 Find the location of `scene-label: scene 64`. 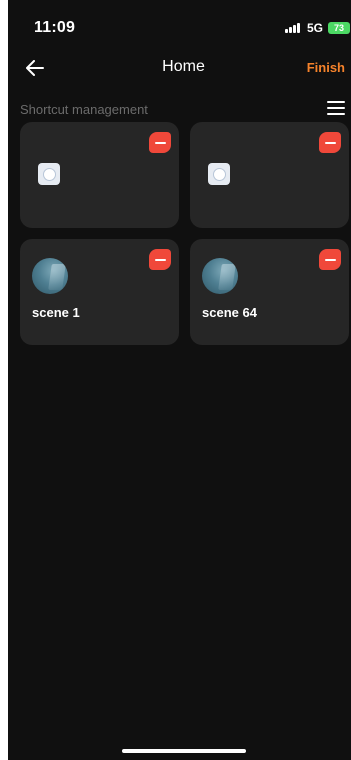

scene-label: scene 64 is located at coordinates (229, 312).